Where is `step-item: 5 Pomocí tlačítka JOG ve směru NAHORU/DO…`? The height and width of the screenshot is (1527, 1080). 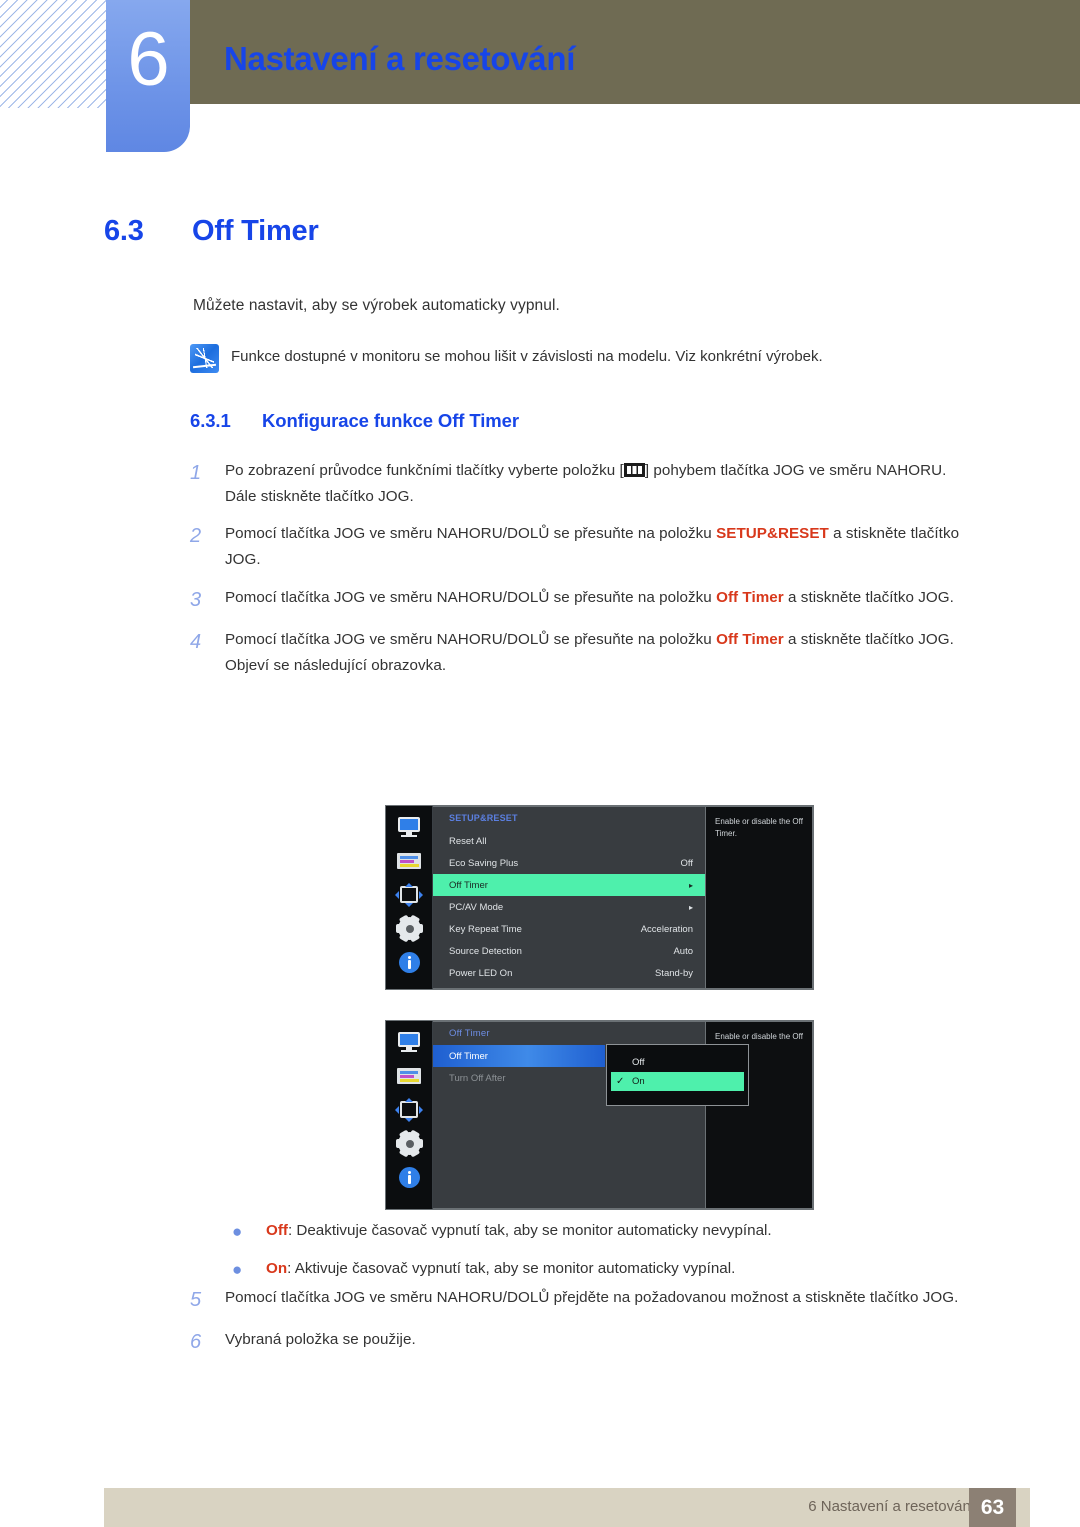
step-item: 5 Pomocí tlačítka JOG ve směru NAHORU/DO… is located at coordinates (590, 1300).